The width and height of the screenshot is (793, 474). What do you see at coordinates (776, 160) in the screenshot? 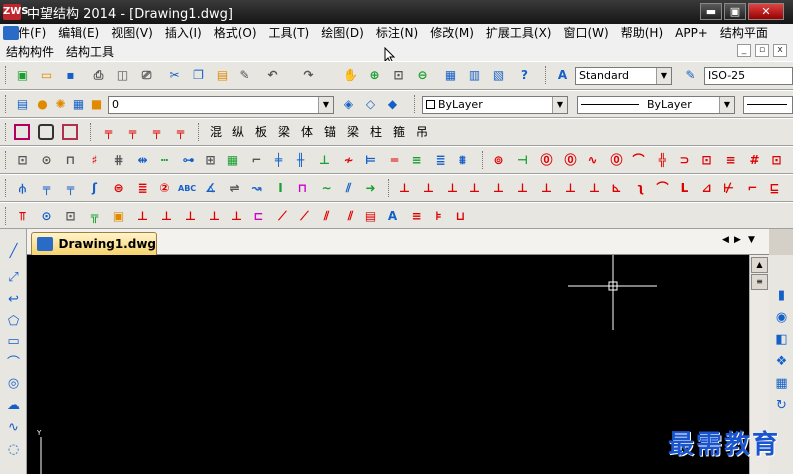
I see `stirrup-icon: ⊡` at bounding box center [776, 160].